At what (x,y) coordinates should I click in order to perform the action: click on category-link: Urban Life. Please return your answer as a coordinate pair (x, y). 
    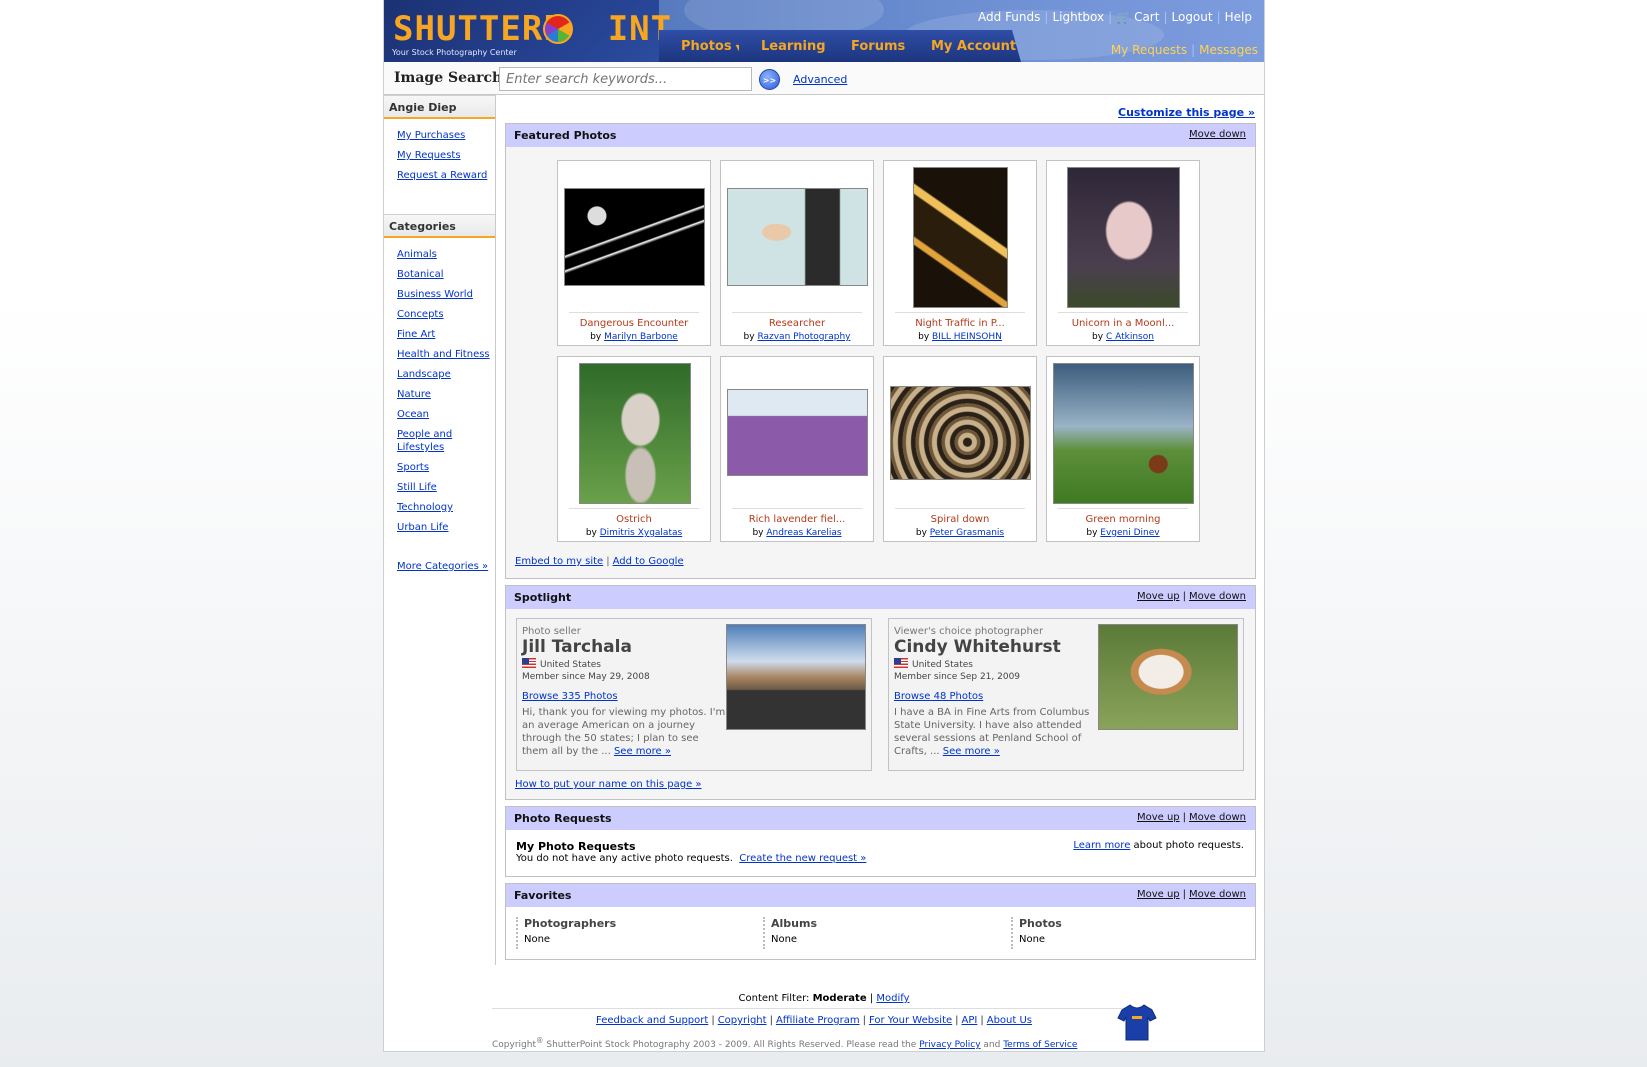
    Looking at the image, I should click on (422, 527).